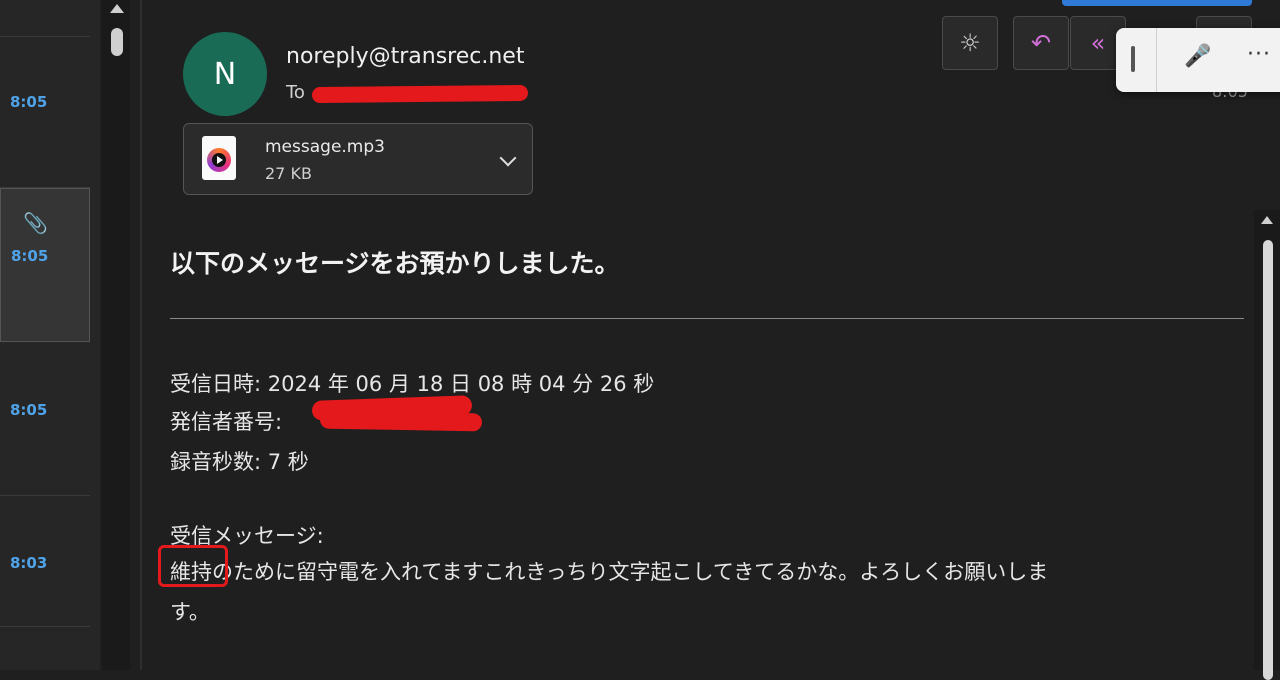 The height and width of the screenshot is (680, 1280). What do you see at coordinates (397, 414) in the screenshot?
I see `caller-number-redaction` at bounding box center [397, 414].